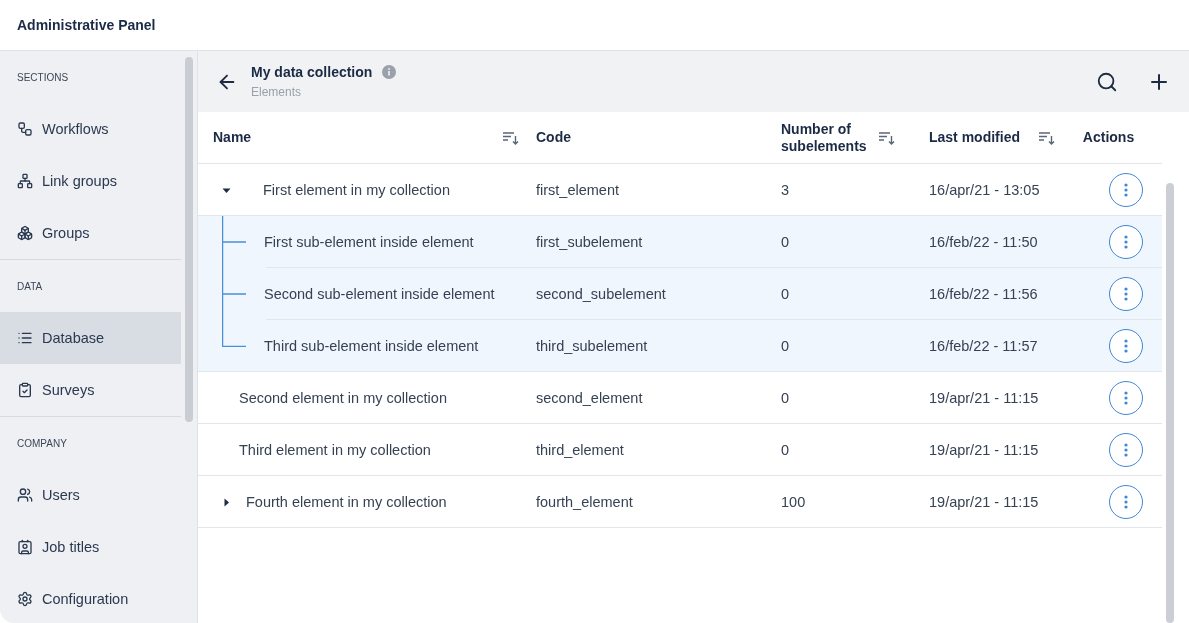 This screenshot has width=1189, height=623. Describe the element at coordinates (86, 25) in the screenshot. I see `app-title: Administrative Panel` at that location.